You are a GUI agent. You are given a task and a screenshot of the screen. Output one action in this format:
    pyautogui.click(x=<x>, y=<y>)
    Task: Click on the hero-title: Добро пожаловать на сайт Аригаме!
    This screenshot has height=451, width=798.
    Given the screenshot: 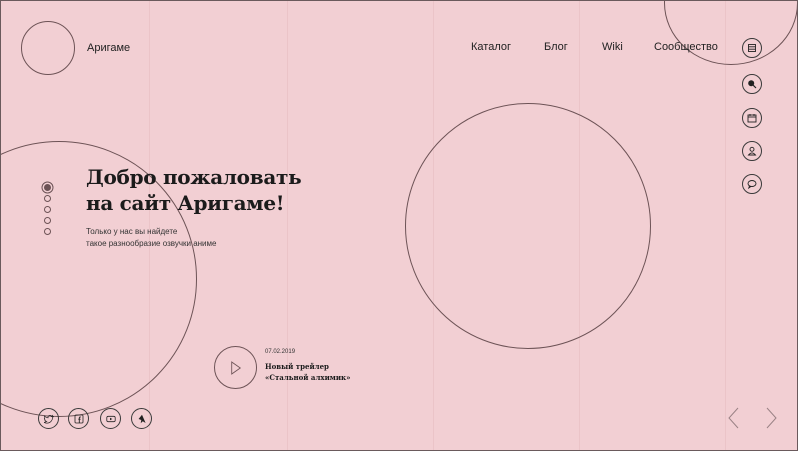 What is the action you would take?
    pyautogui.click(x=194, y=190)
    